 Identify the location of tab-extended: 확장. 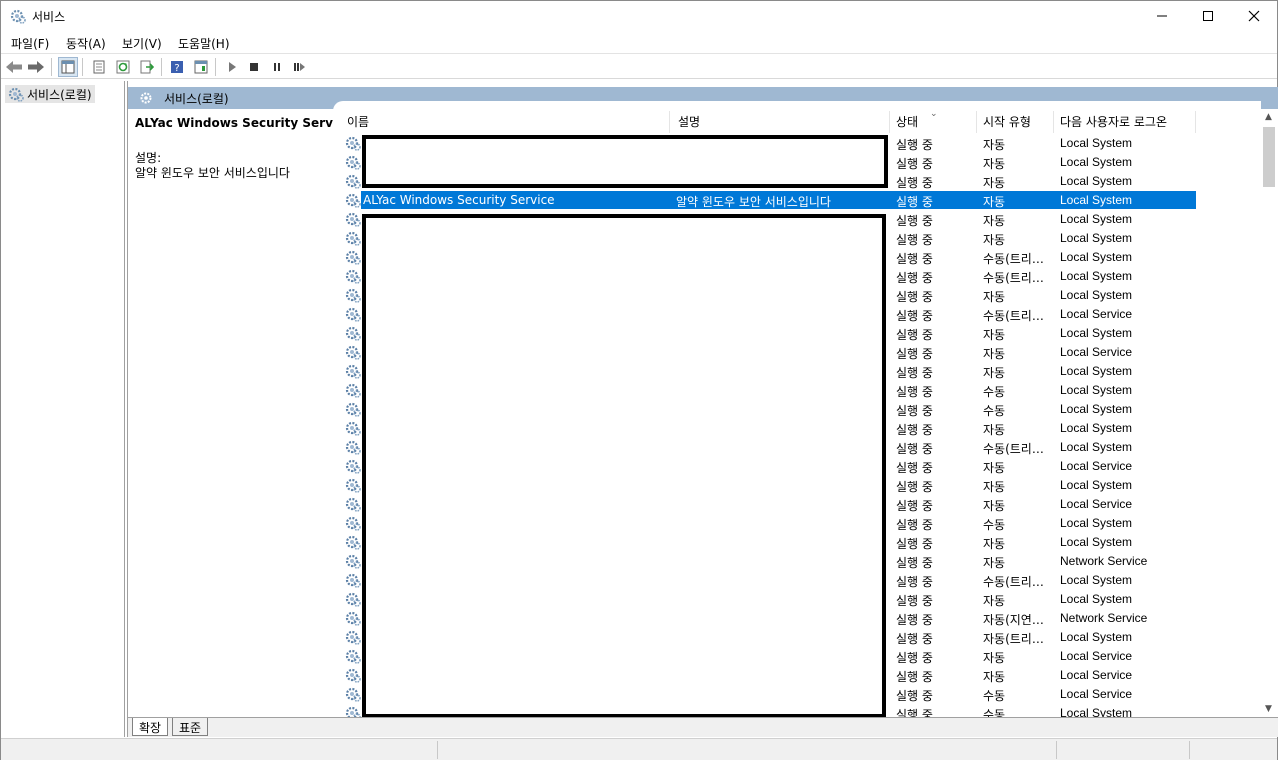
(150, 727).